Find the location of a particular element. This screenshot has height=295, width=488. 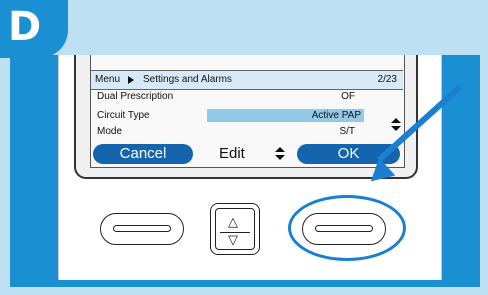

page-indicator: 2/23 is located at coordinates (387, 79).